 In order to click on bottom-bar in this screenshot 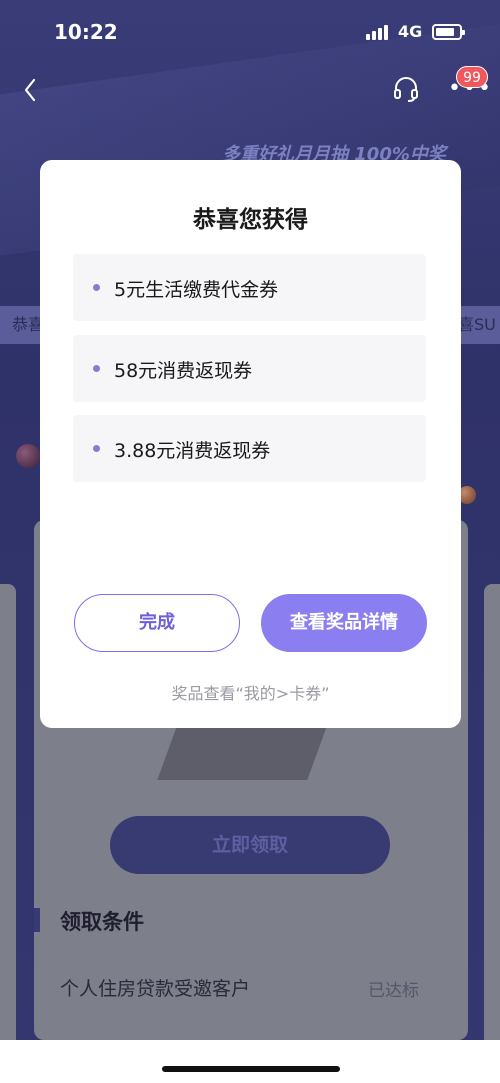, I will do `click(250, 1061)`.